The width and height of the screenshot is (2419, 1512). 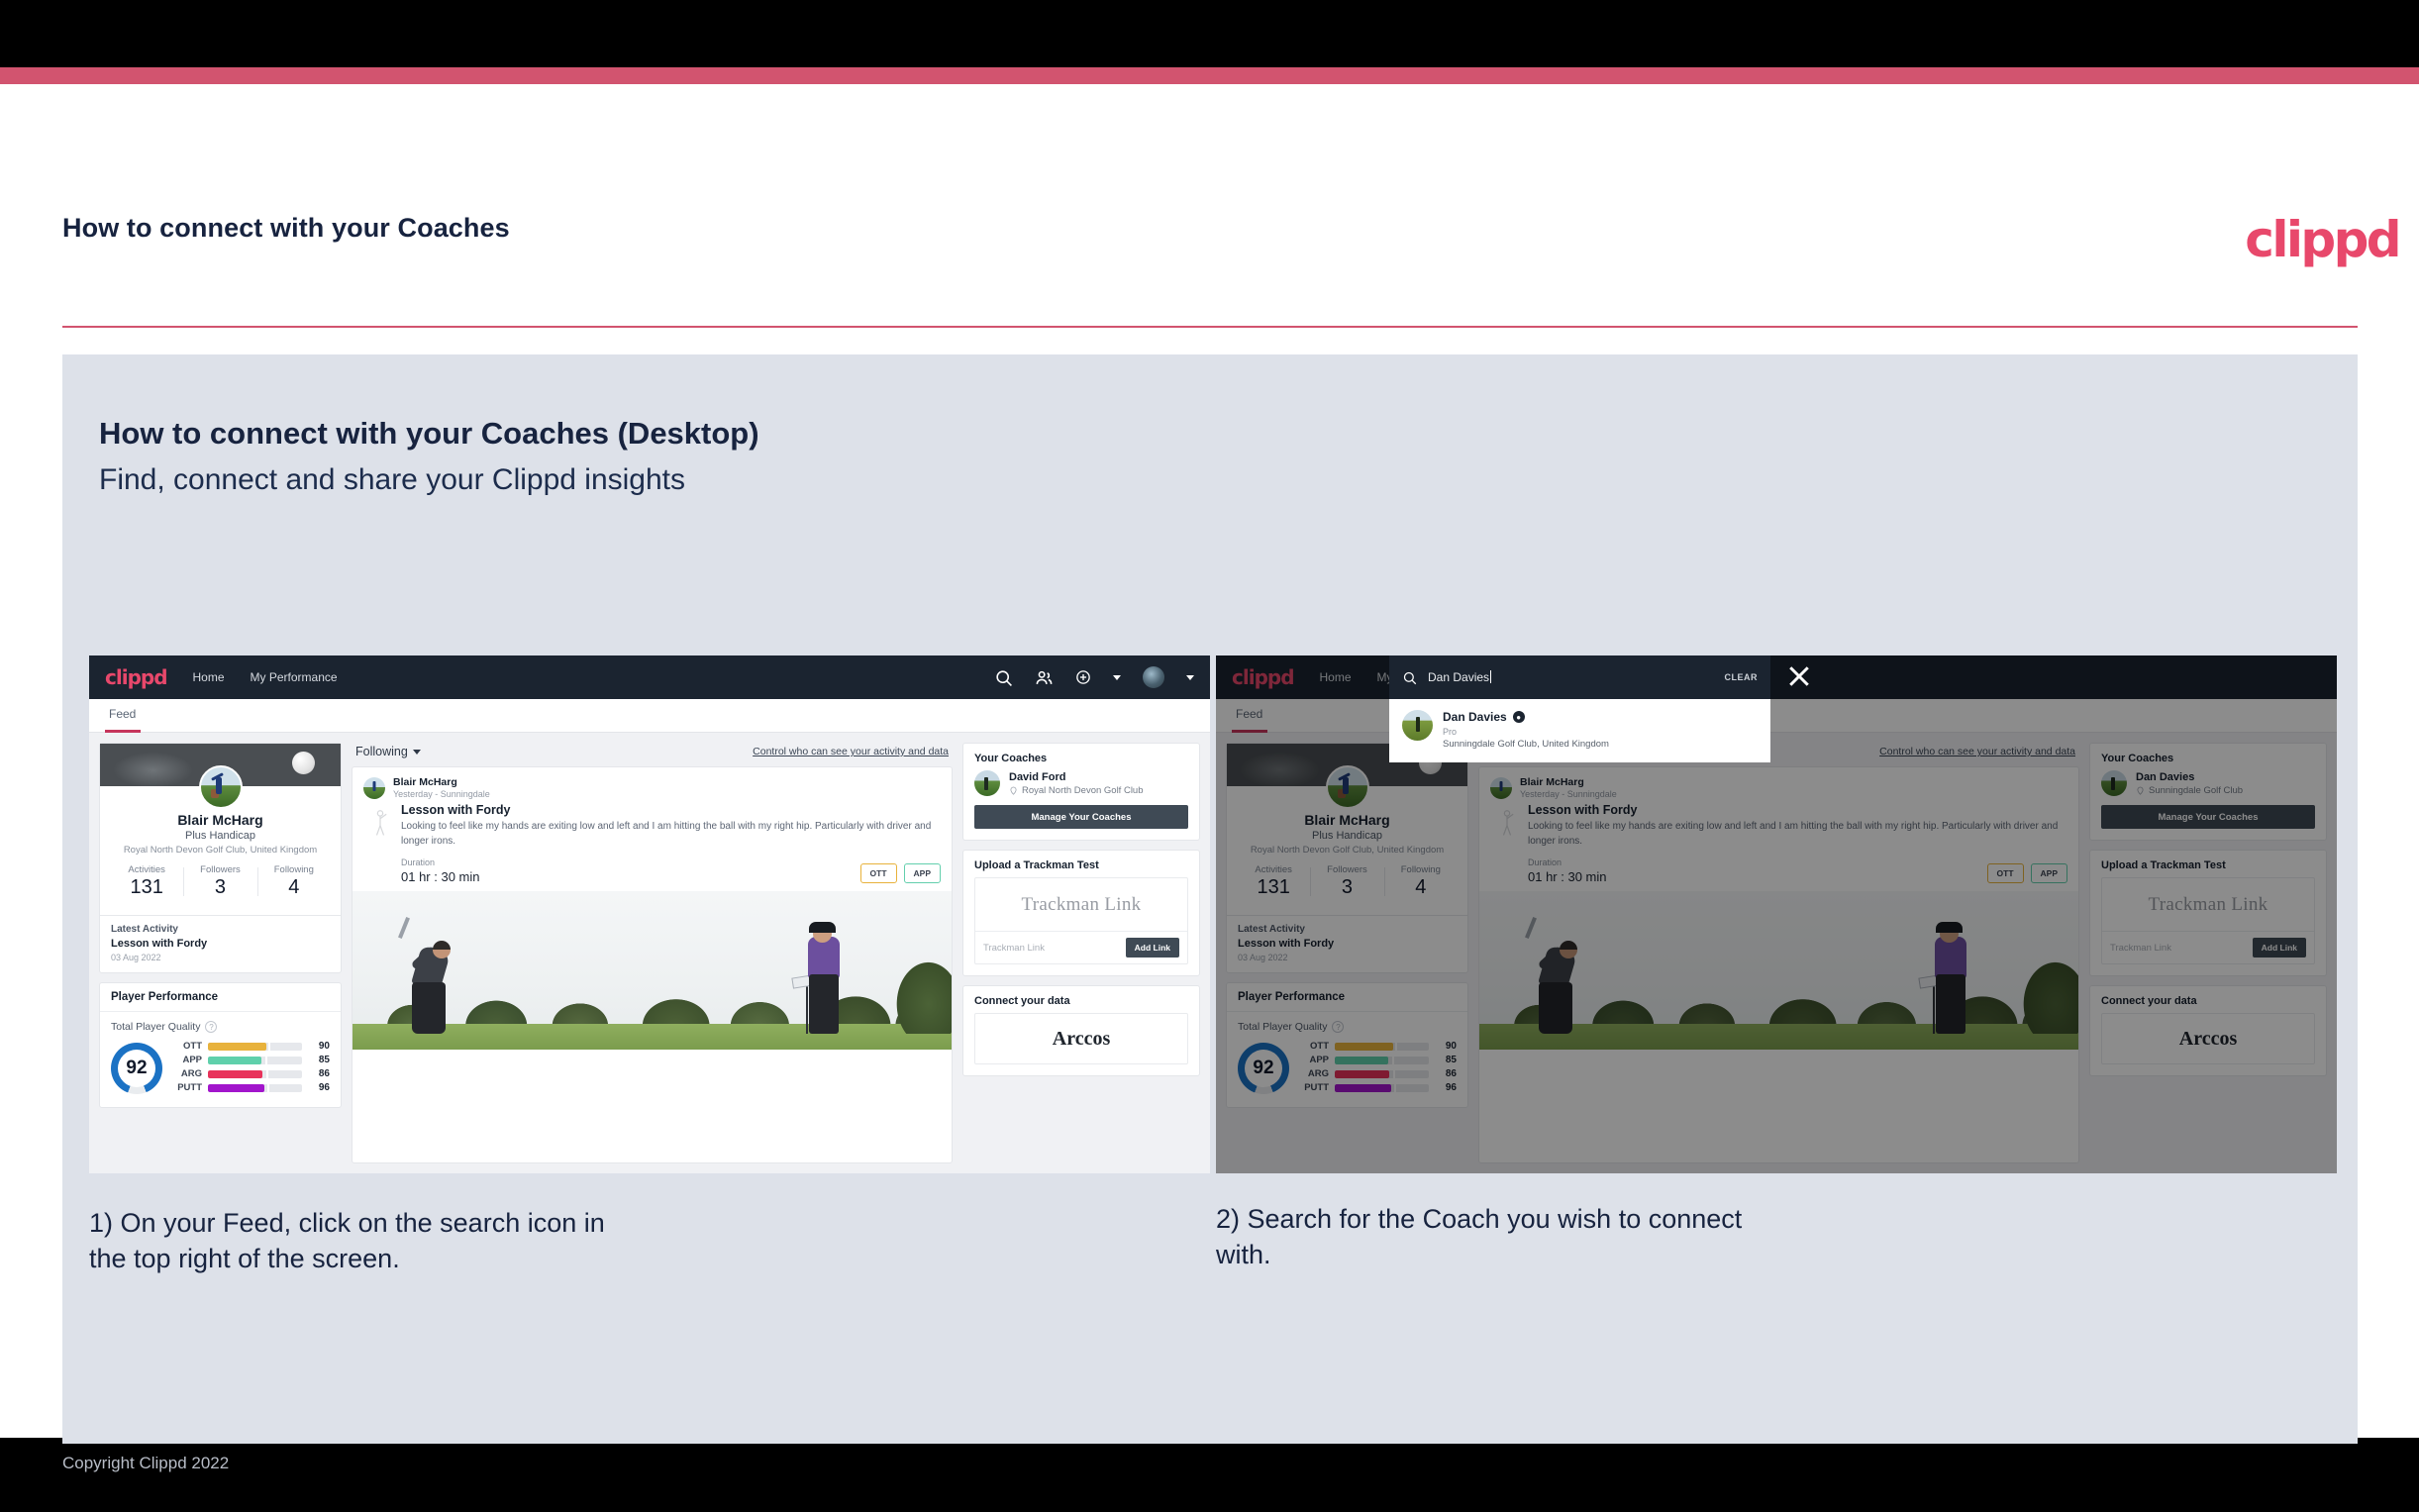 I want to click on bar-label: PUTT, so click(x=189, y=1087).